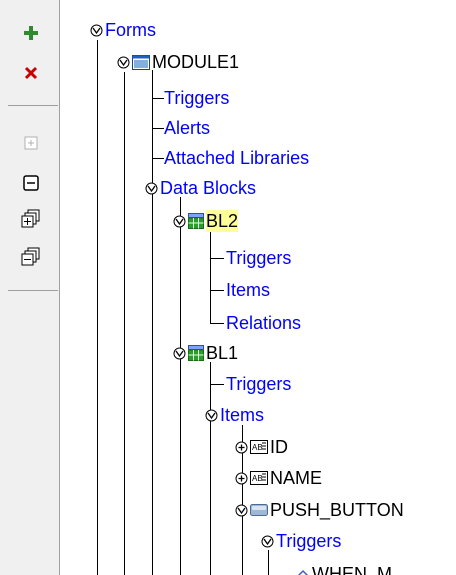 The width and height of the screenshot is (456, 575). What do you see at coordinates (31, 257) in the screenshot?
I see `collapse-all-icon` at bounding box center [31, 257].